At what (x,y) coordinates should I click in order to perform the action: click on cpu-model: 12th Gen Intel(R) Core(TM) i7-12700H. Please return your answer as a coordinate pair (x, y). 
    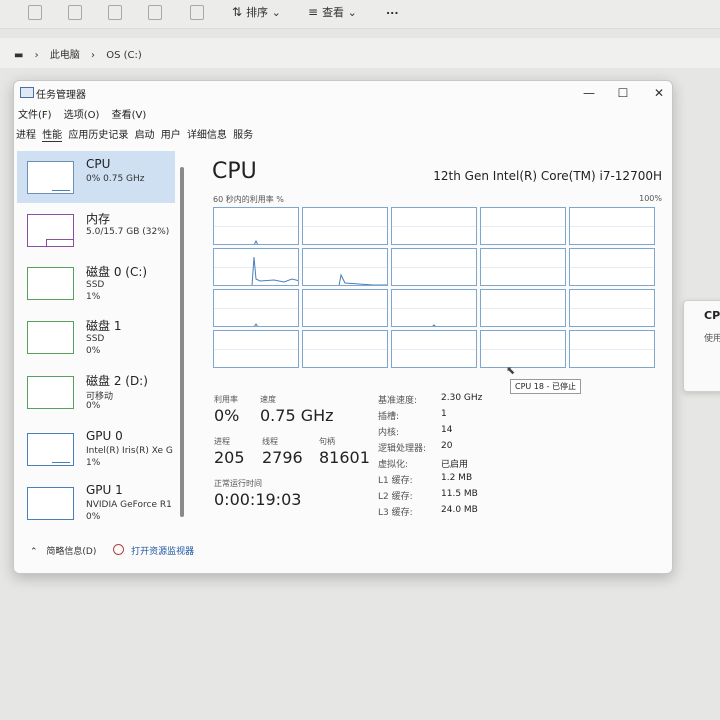
    Looking at the image, I should click on (547, 176).